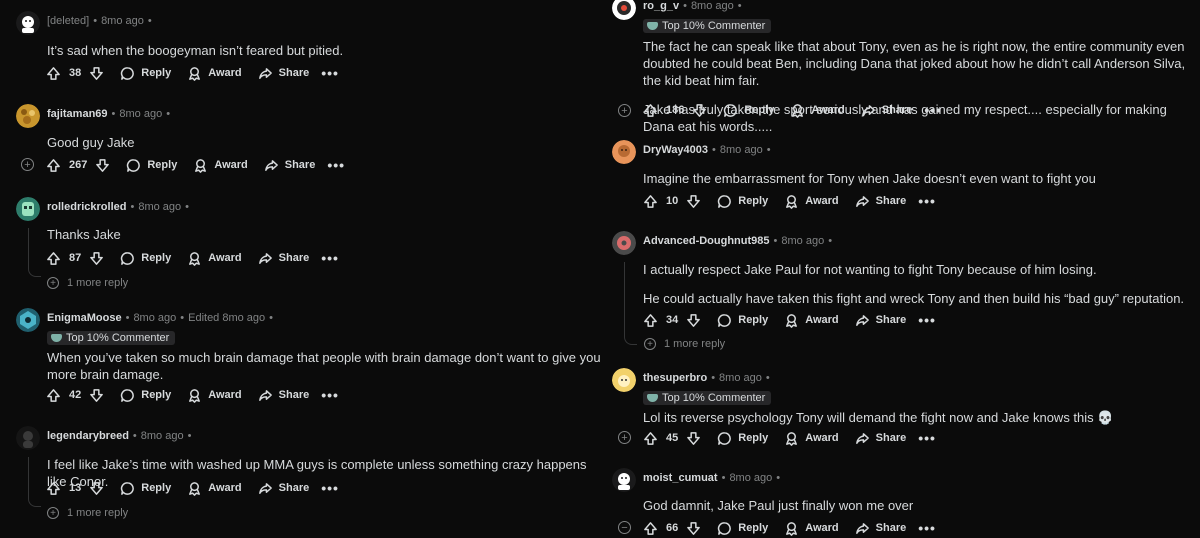 This screenshot has height=538, width=1200. What do you see at coordinates (624, 10) in the screenshot?
I see `ro-avatar` at bounding box center [624, 10].